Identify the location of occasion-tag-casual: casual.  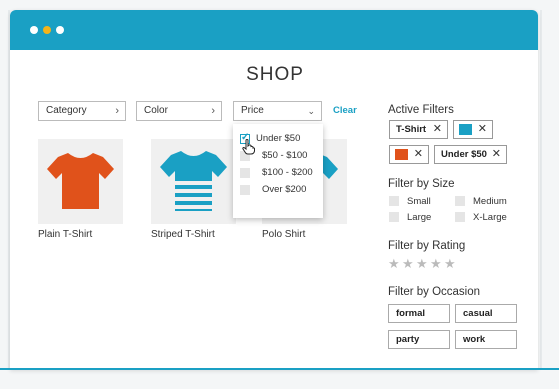
(486, 313).